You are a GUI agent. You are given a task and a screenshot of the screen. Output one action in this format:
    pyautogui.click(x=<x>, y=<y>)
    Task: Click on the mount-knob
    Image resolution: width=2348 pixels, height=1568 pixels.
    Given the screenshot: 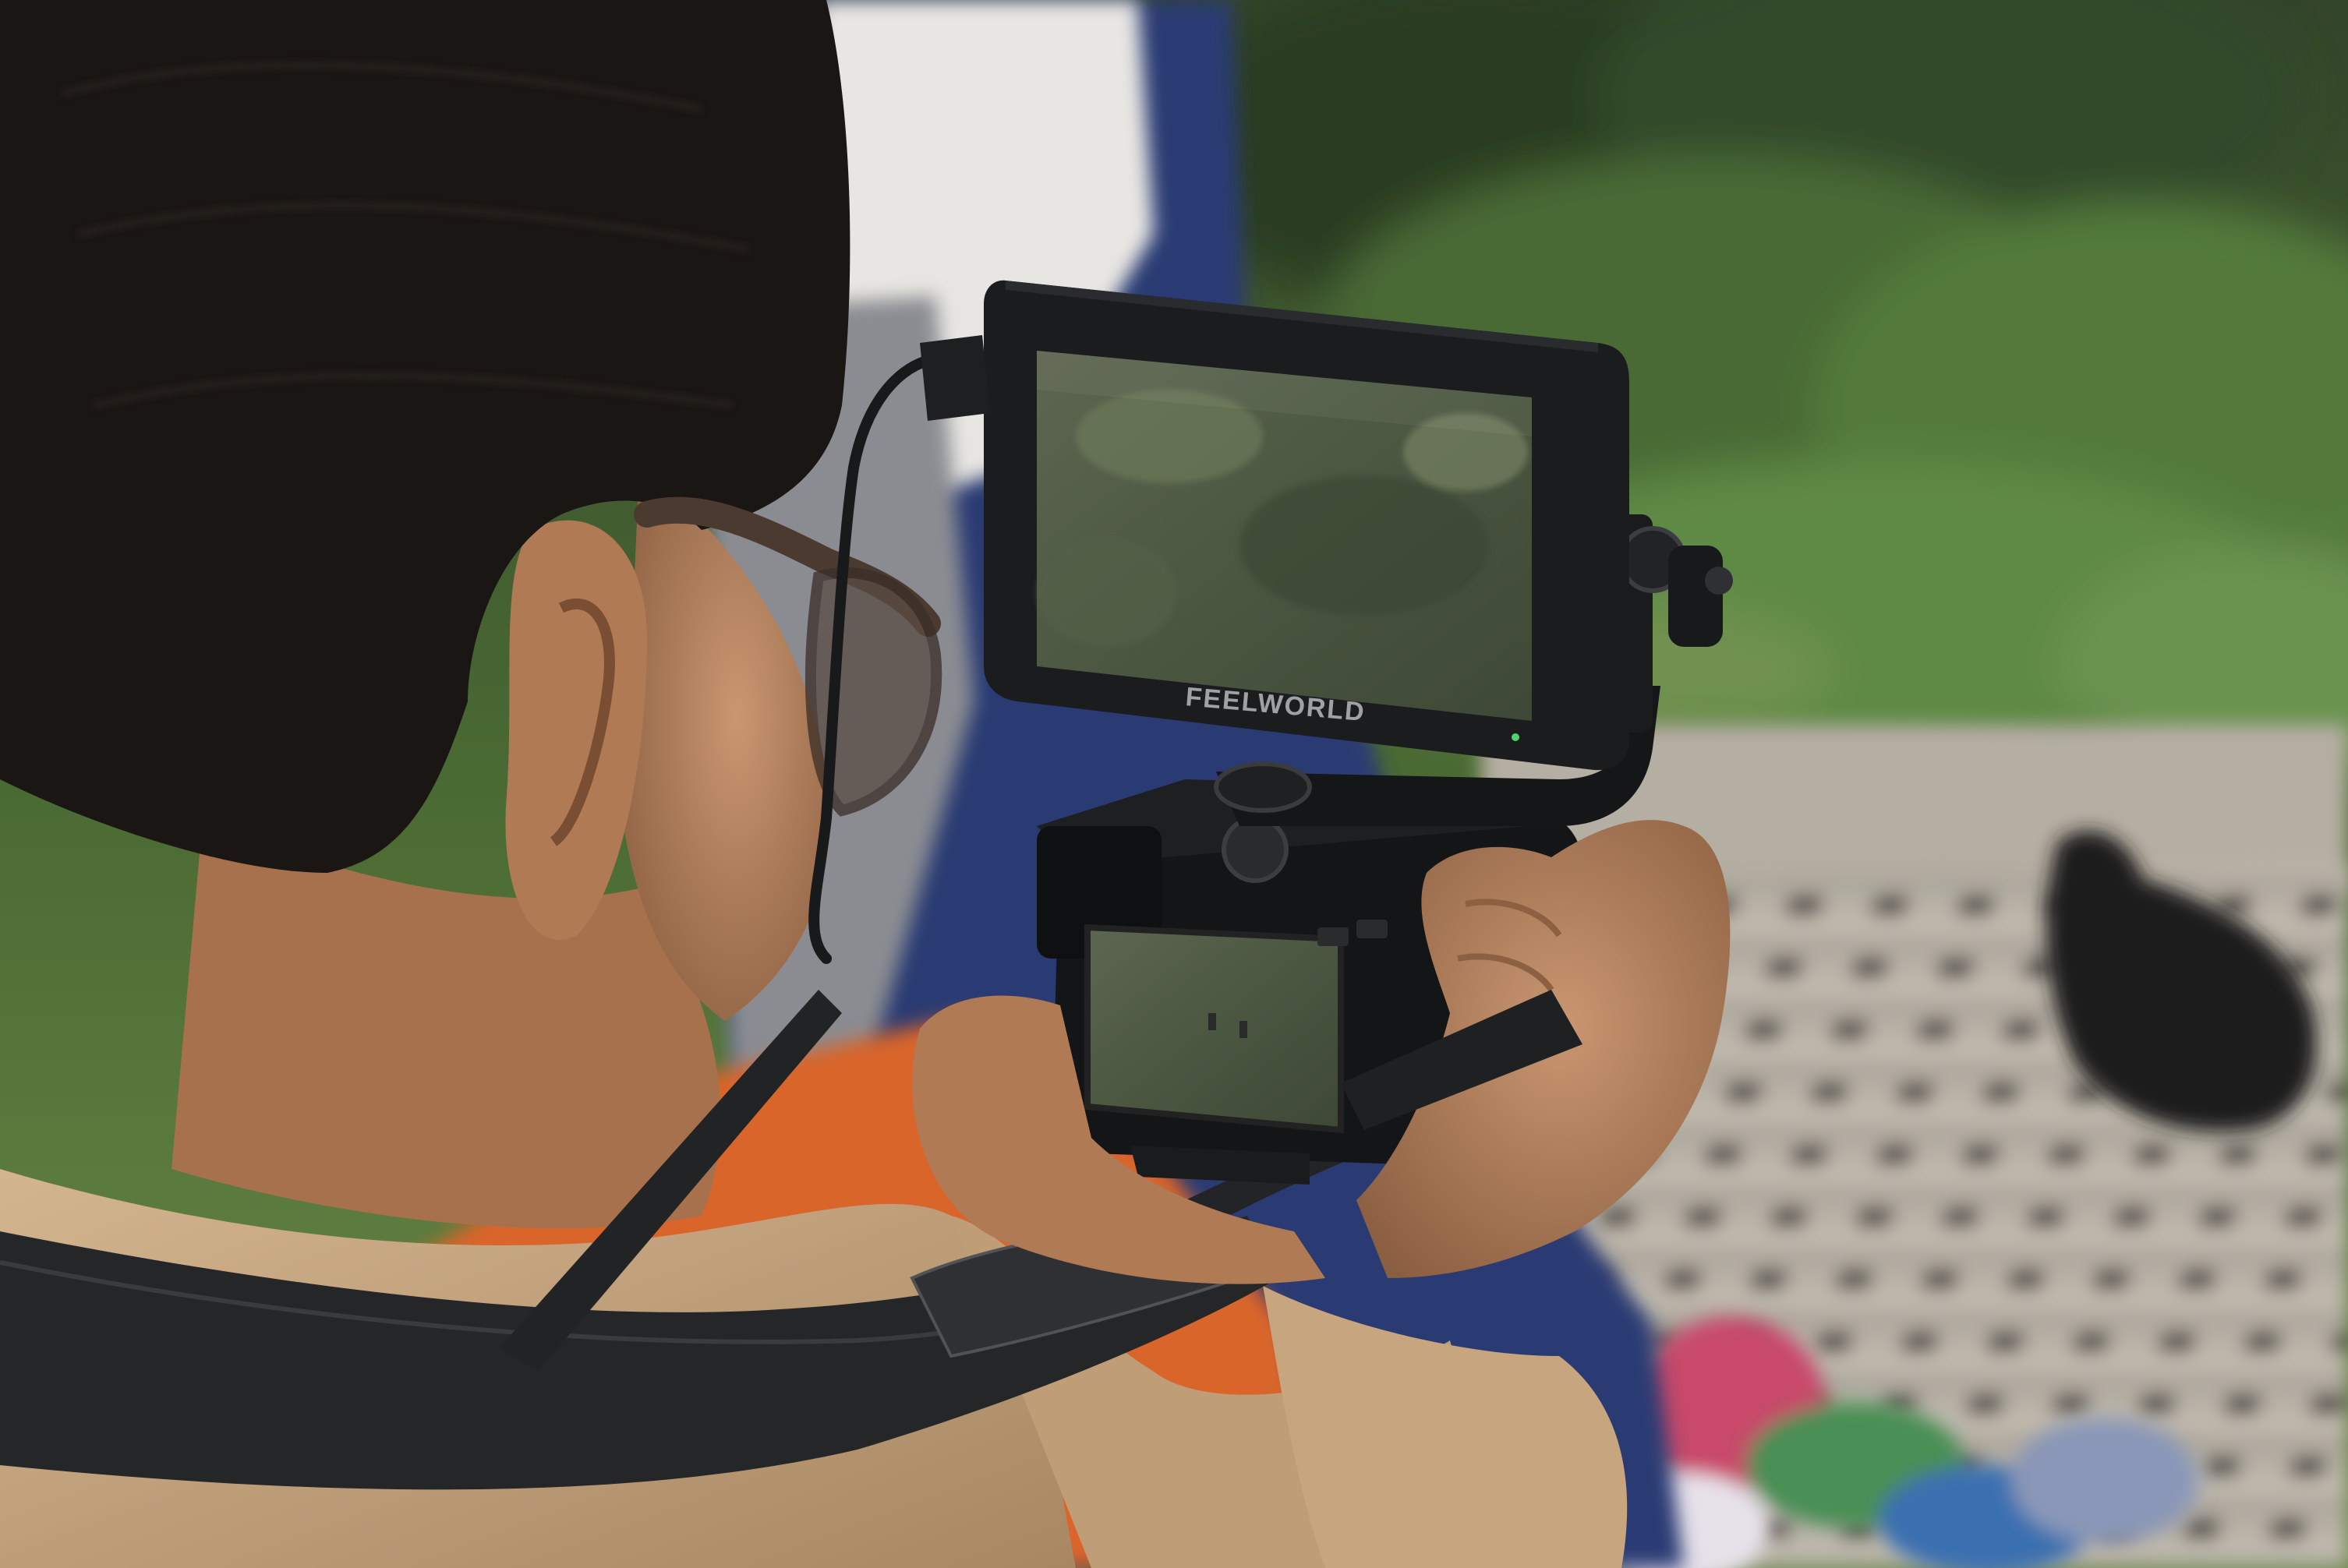 What is the action you would take?
    pyautogui.click(x=1263, y=787)
    